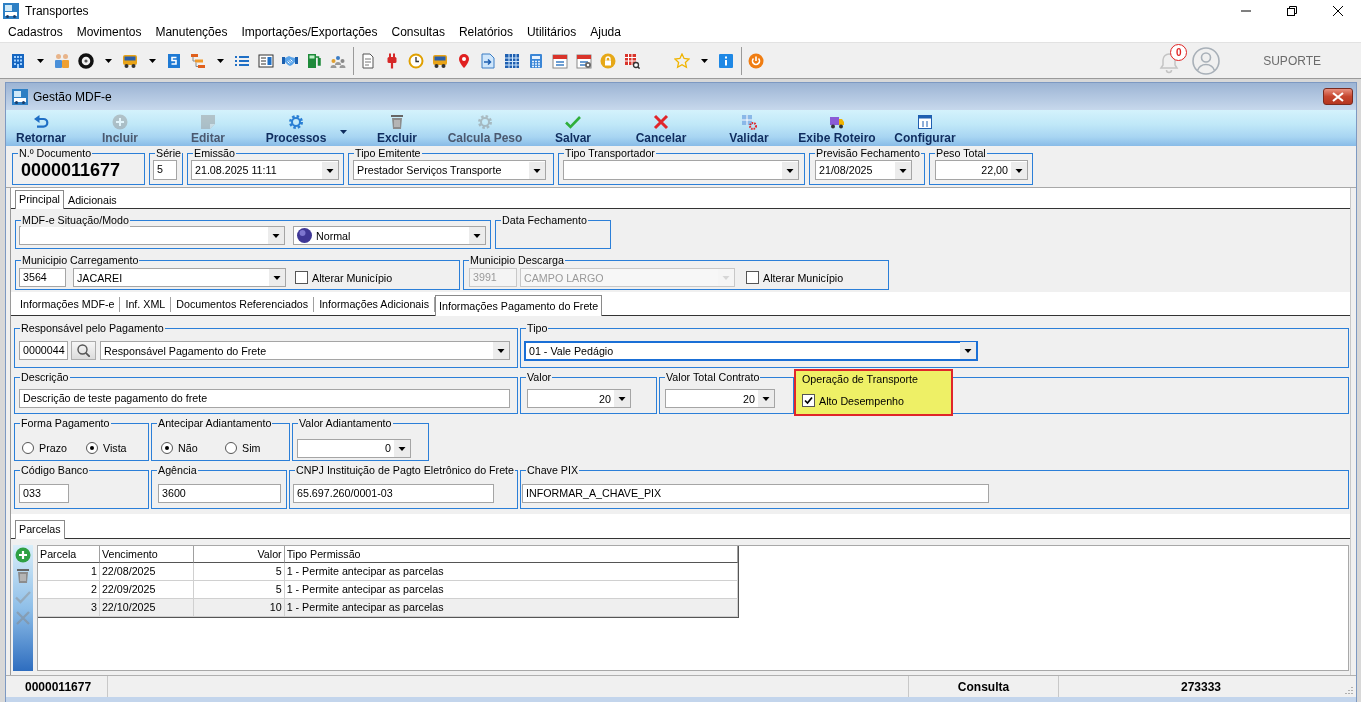 Image resolution: width=1361 pixels, height=702 pixels. What do you see at coordinates (35, 32) in the screenshot?
I see `menu-item: Cadastros` at bounding box center [35, 32].